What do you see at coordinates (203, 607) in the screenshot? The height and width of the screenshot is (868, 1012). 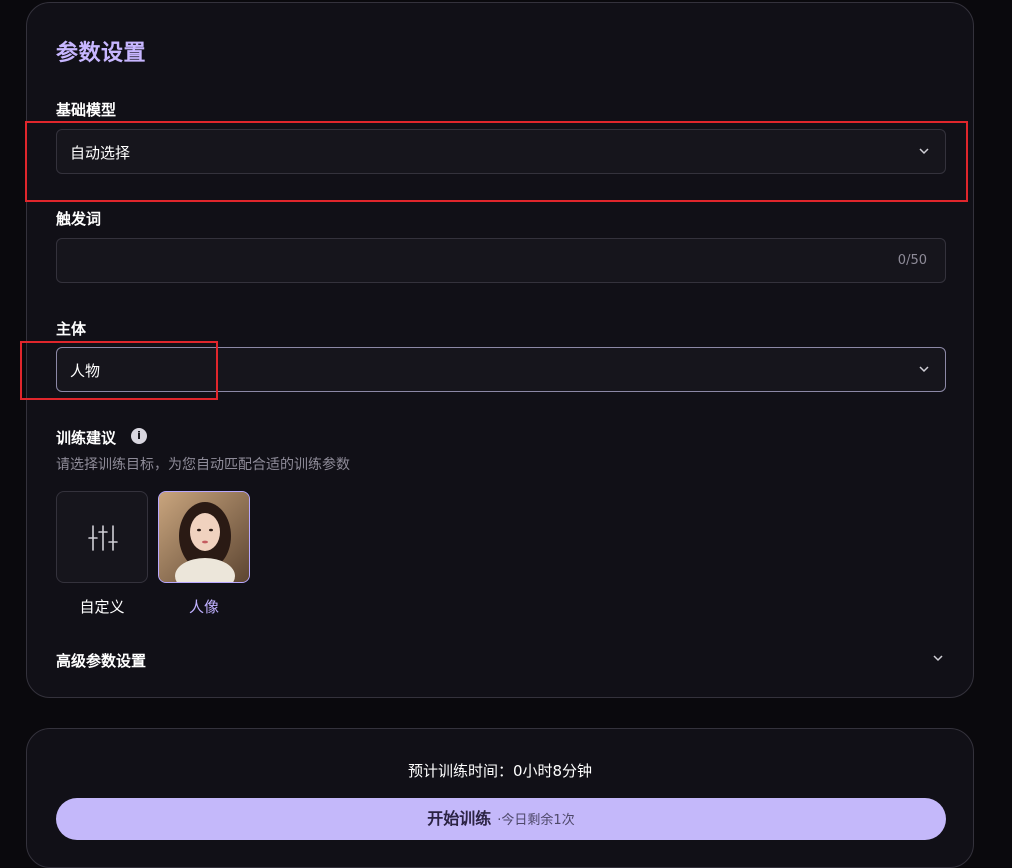 I see `preset-portrait-label: 人像` at bounding box center [203, 607].